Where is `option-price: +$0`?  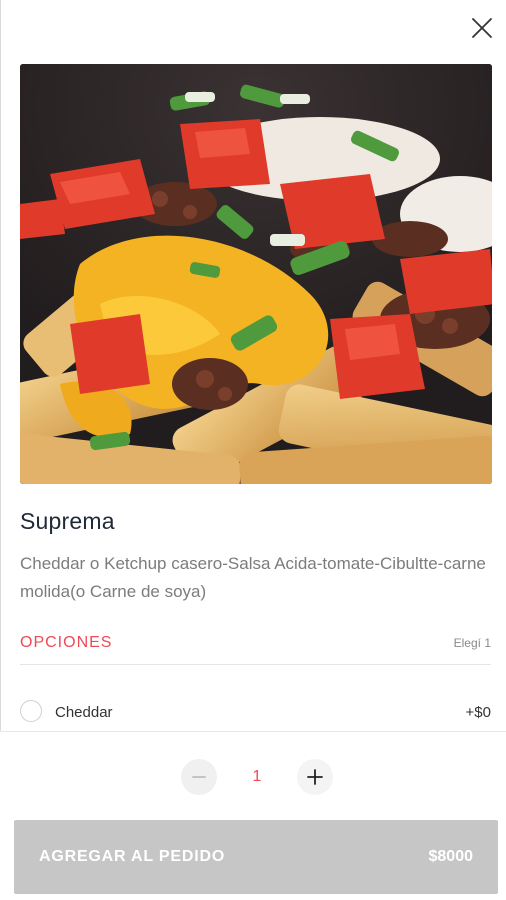
option-price: +$0 is located at coordinates (478, 712).